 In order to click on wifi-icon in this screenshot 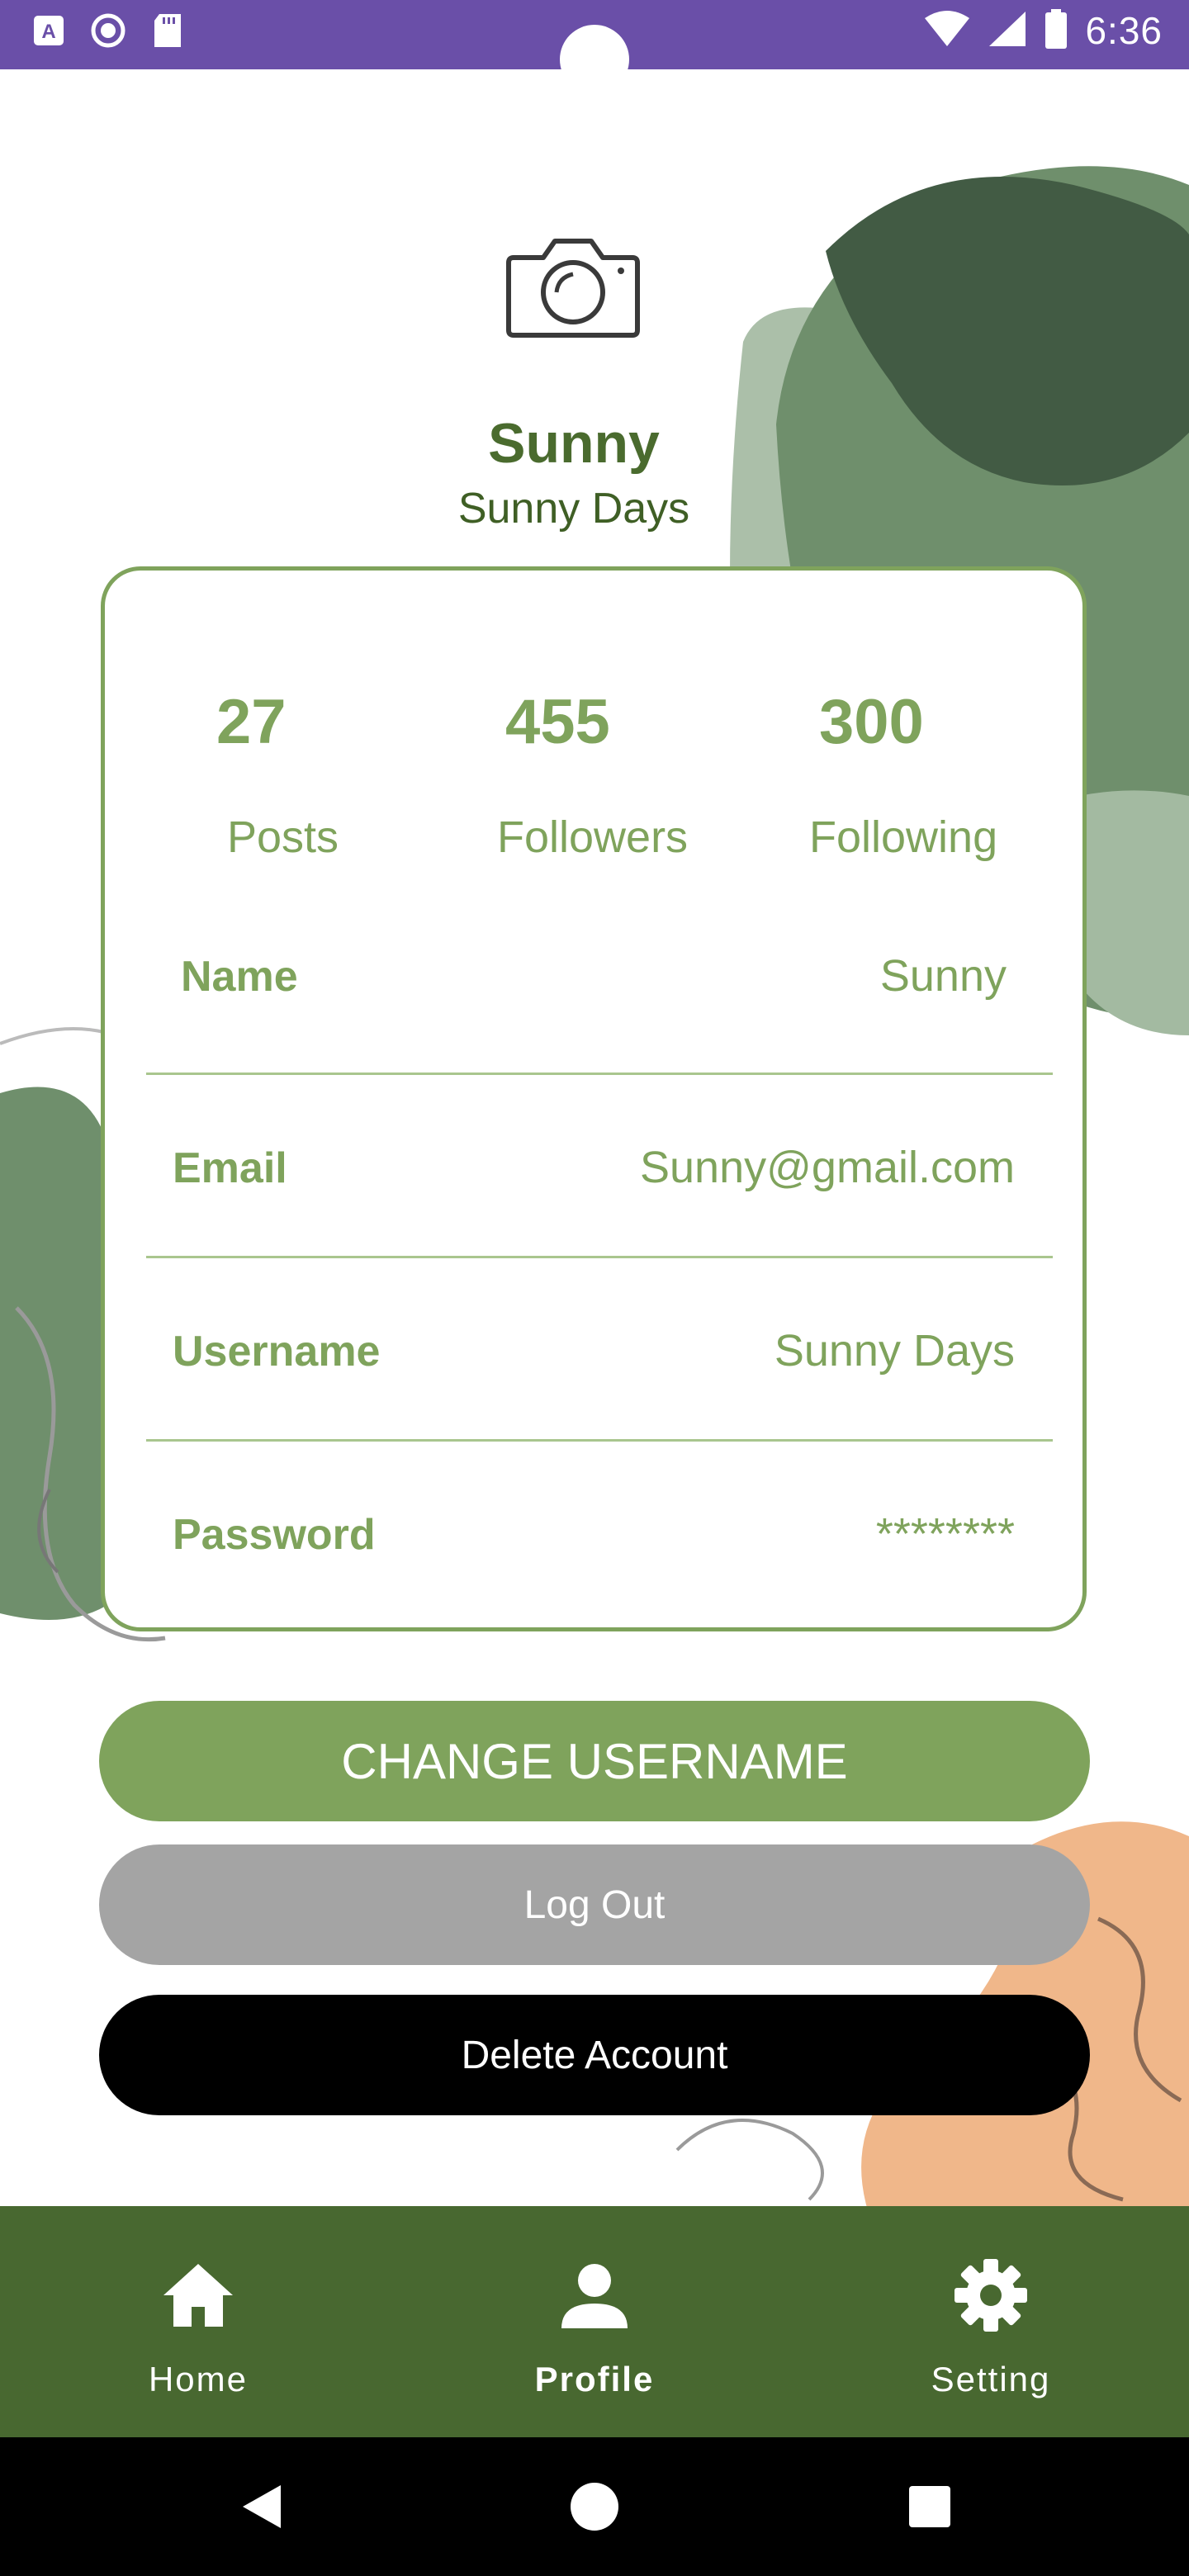, I will do `click(947, 31)`.